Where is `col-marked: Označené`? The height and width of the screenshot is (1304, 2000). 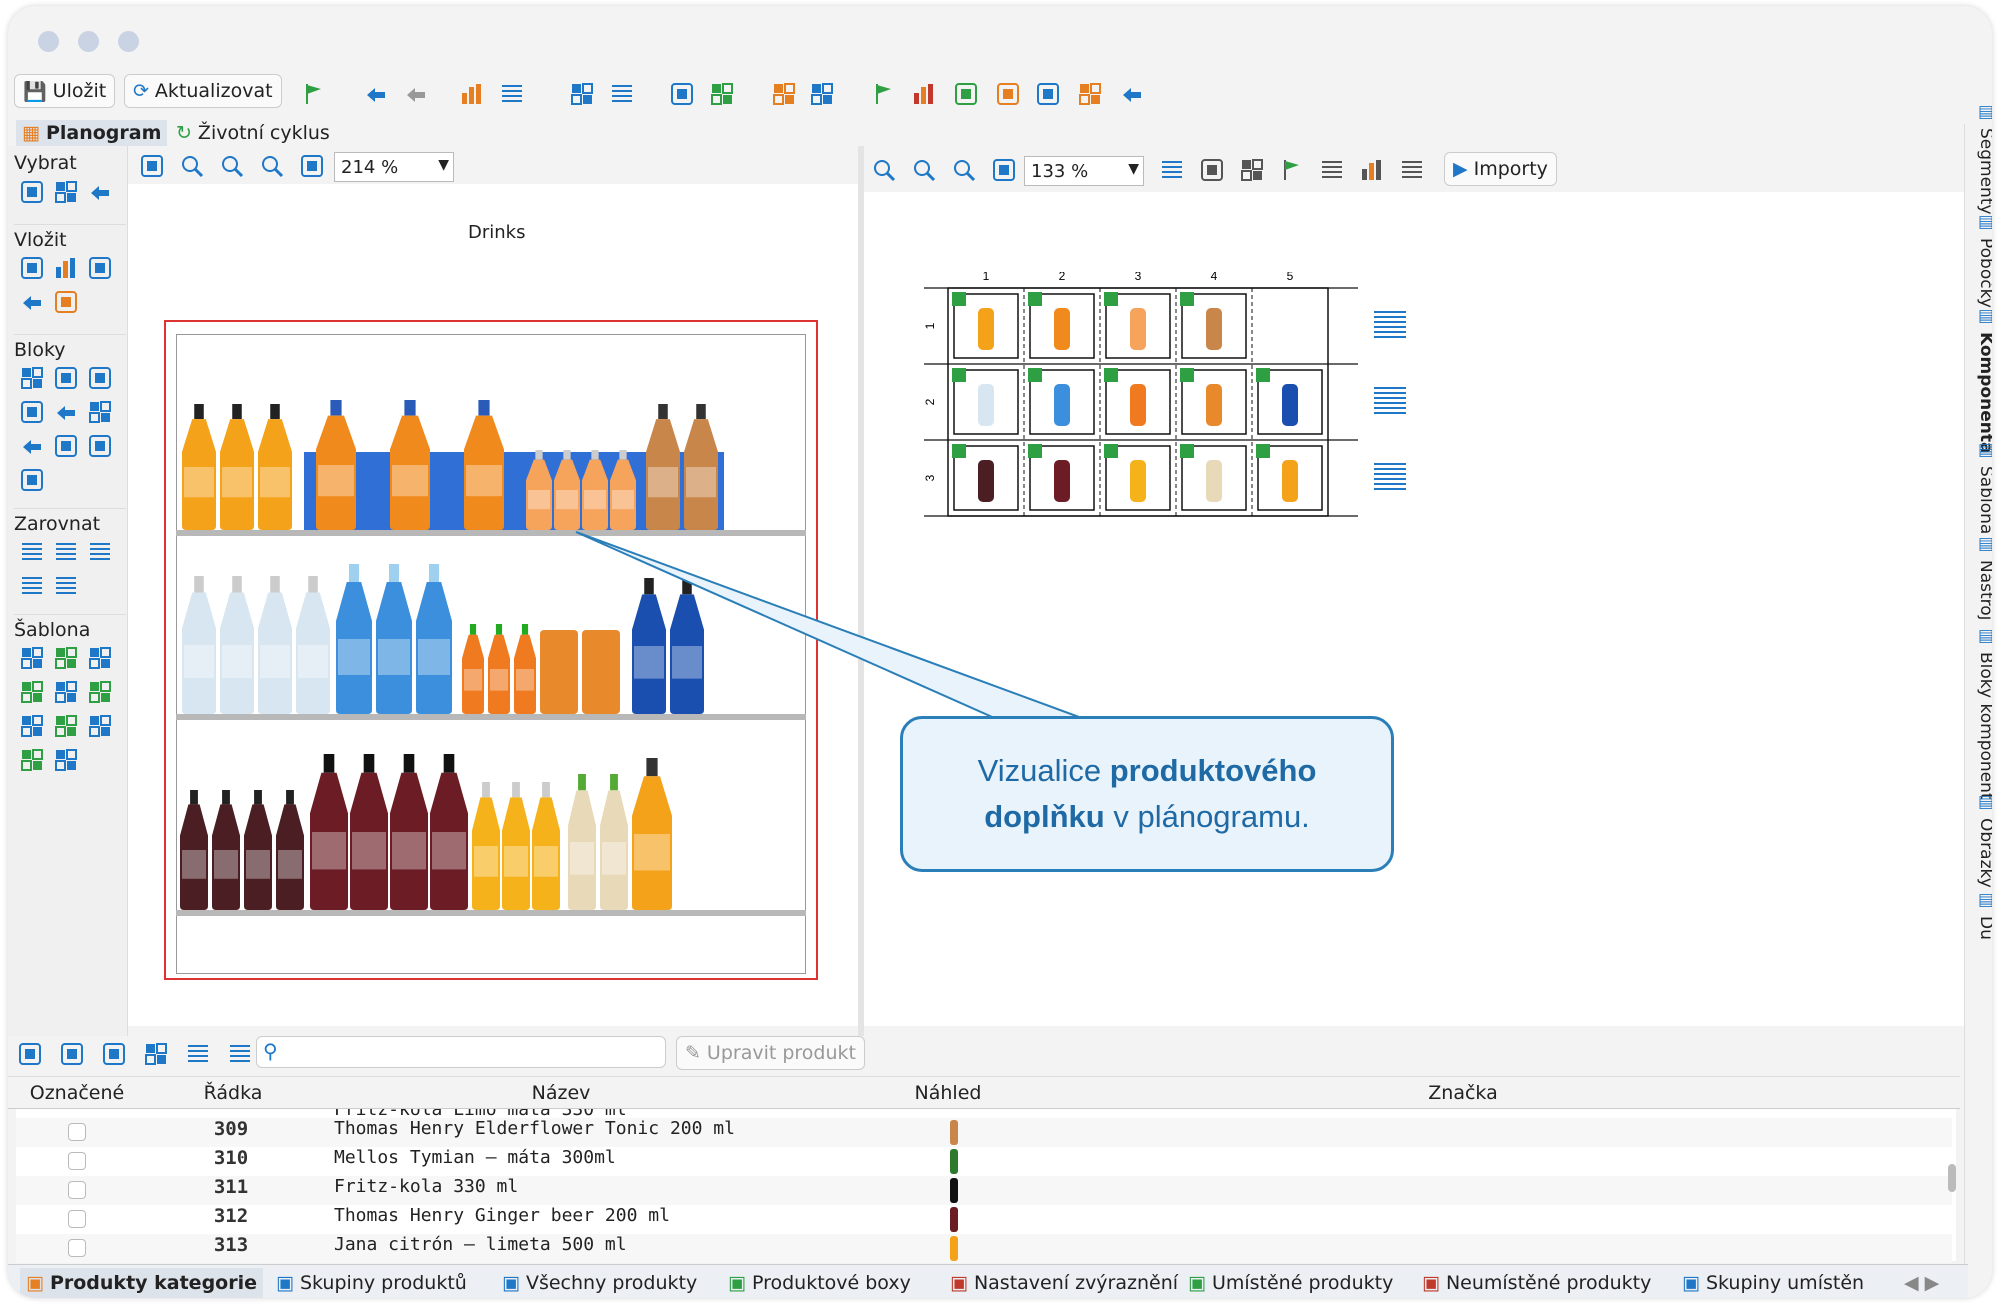
col-marked: Označené is located at coordinates (77, 1093).